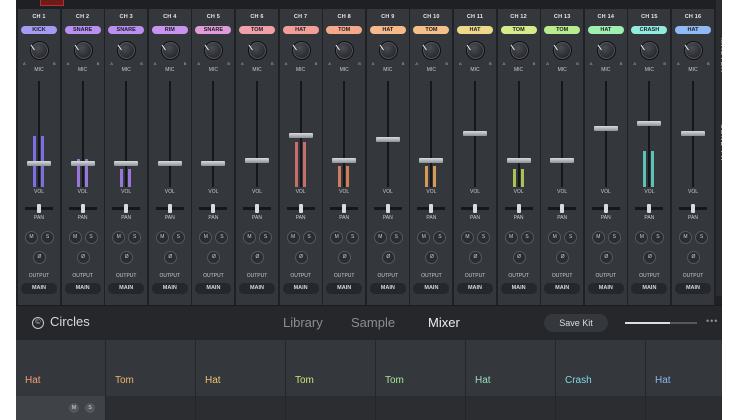 The image size is (750, 420). What do you see at coordinates (717, 142) in the screenshot?
I see `tab-send-fx: SEND FX` at bounding box center [717, 142].